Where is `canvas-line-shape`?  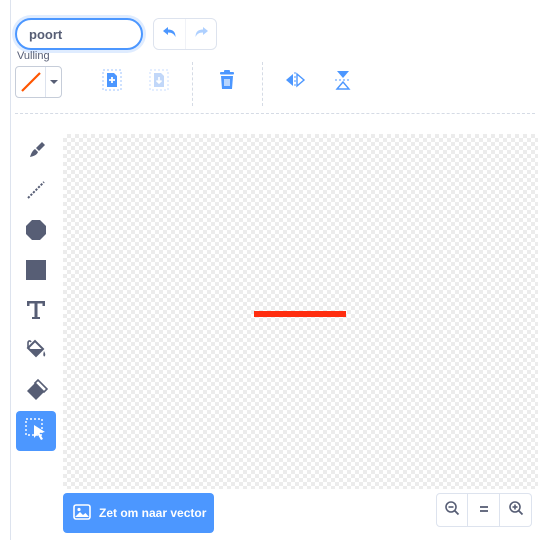
canvas-line-shape is located at coordinates (300, 314).